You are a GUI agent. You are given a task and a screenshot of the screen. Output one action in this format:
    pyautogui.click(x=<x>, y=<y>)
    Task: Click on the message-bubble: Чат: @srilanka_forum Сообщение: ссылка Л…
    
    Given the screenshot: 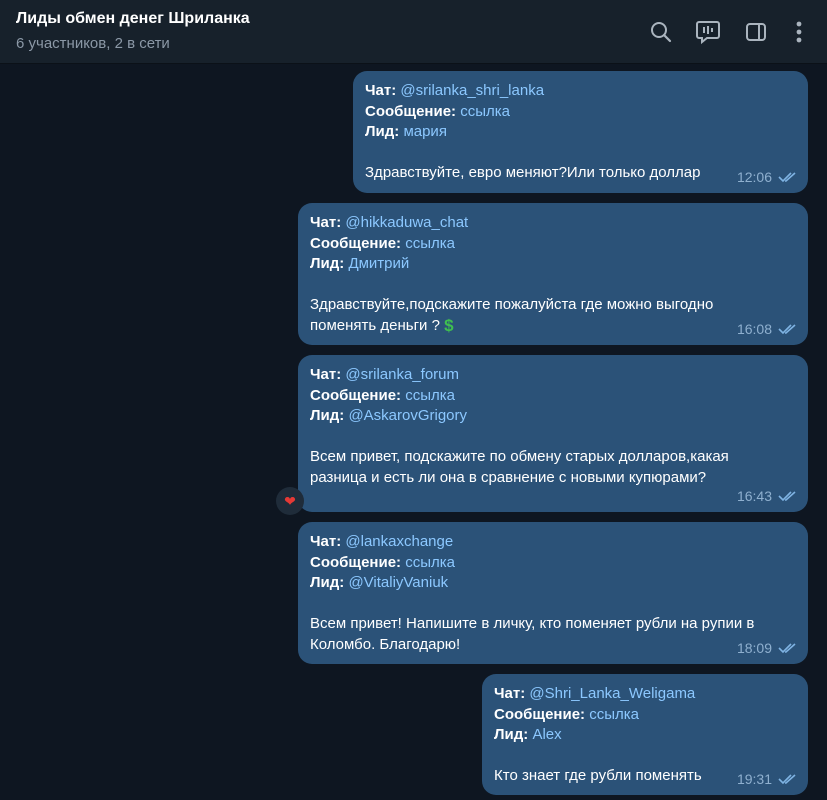 What is the action you would take?
    pyautogui.click(x=553, y=433)
    